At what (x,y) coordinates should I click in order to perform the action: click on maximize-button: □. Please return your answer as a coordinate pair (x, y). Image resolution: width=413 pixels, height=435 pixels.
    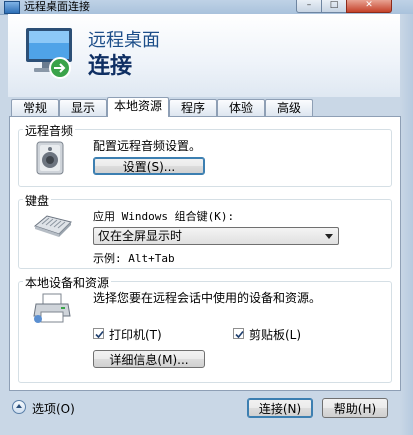
    Looking at the image, I should click on (334, 6).